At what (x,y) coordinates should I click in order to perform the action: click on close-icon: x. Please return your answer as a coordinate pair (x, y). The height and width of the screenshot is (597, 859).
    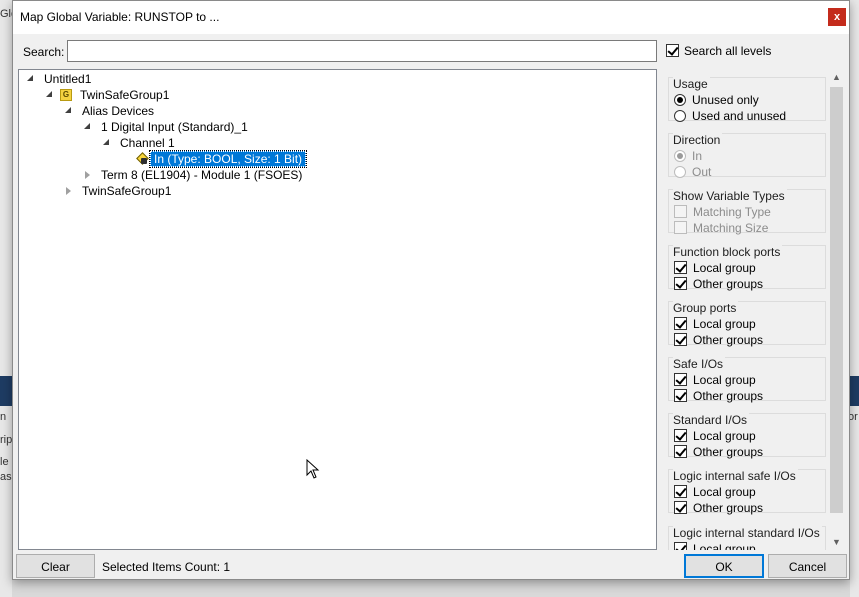
    Looking at the image, I should click on (837, 17).